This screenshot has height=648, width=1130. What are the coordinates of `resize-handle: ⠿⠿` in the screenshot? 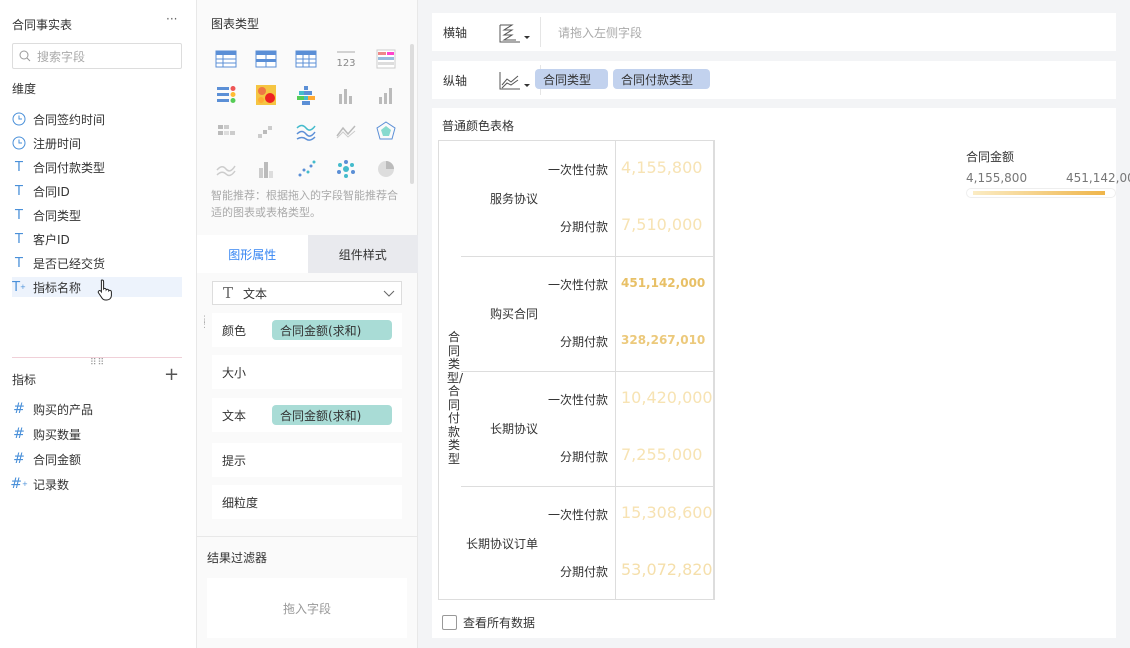 It's located at (97, 363).